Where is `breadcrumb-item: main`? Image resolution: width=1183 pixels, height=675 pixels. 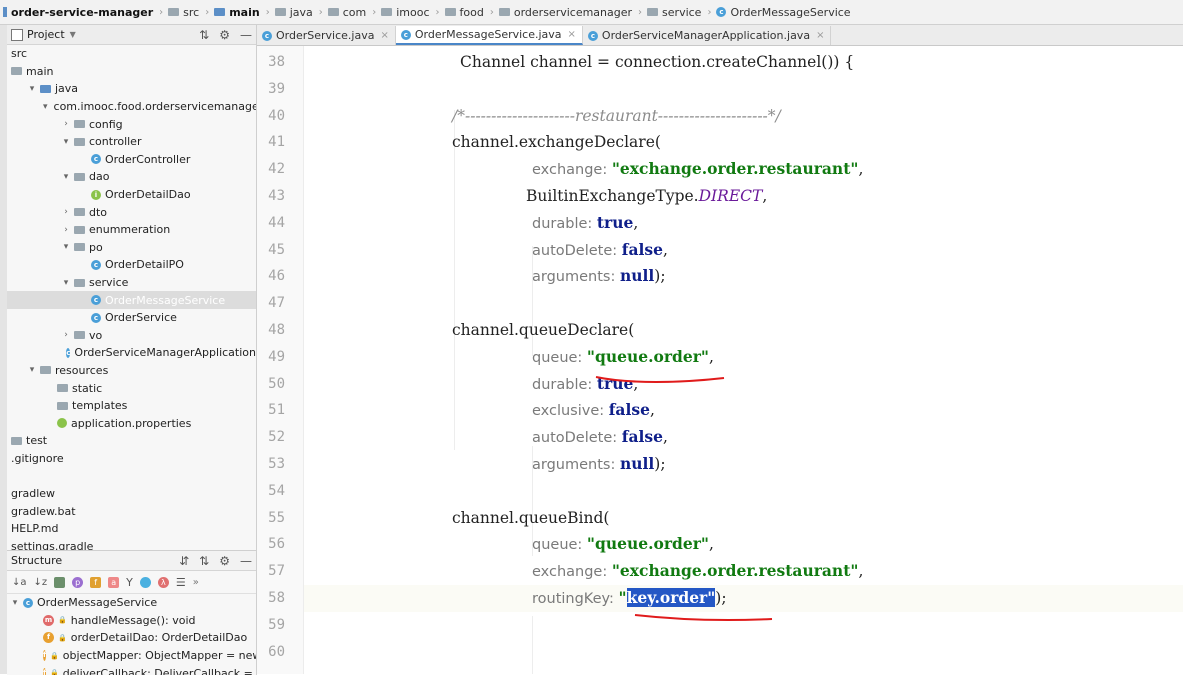
breadcrumb-item: main is located at coordinates (237, 12).